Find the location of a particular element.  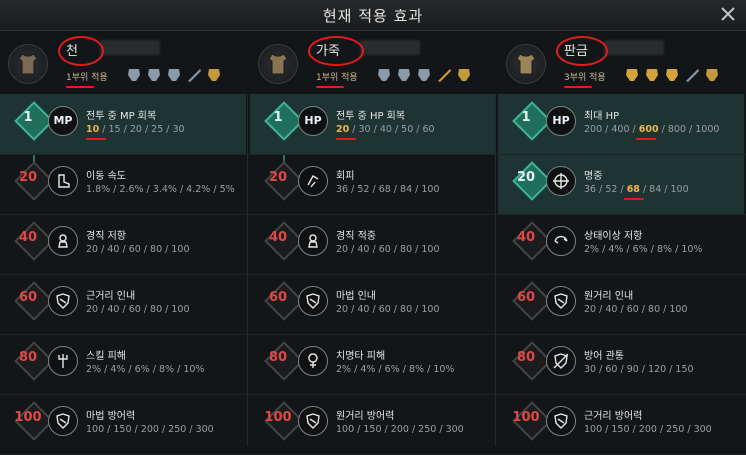

effect-name: 원거리 인내 is located at coordinates (609, 296).